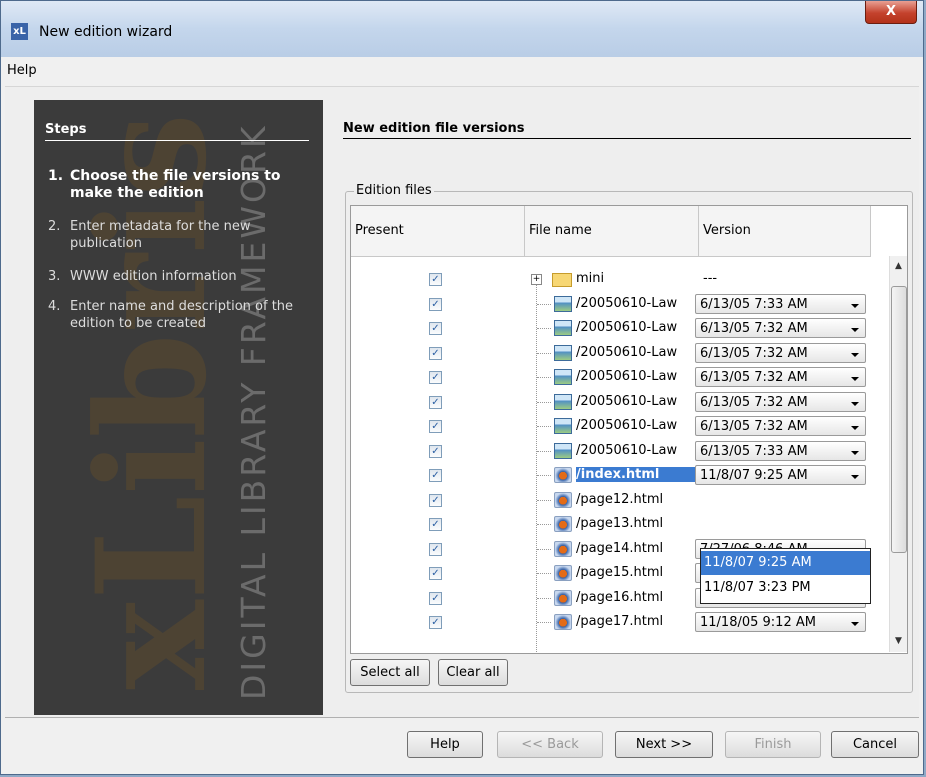 This screenshot has height=777, width=926. What do you see at coordinates (899, 419) in the screenshot?
I see `scroll-thumb` at bounding box center [899, 419].